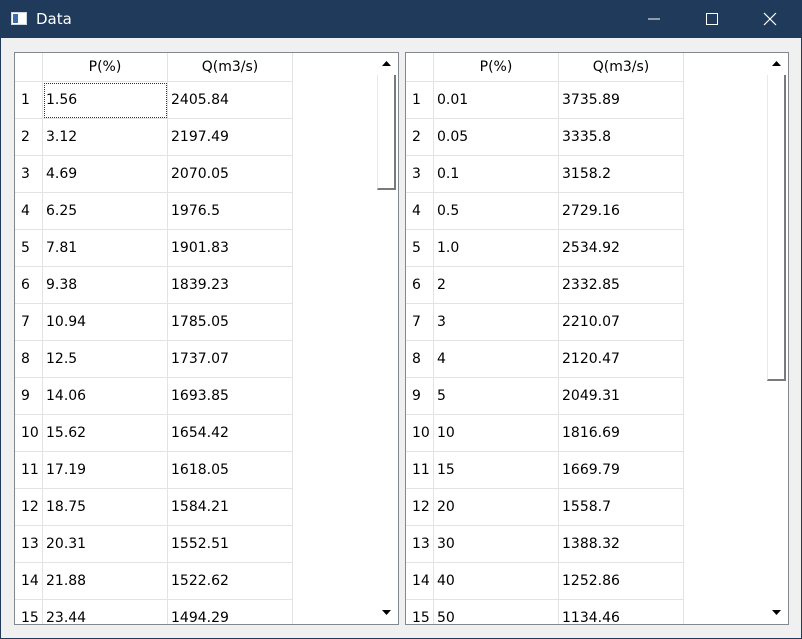 The height and width of the screenshot is (639, 802). Describe the element at coordinates (496, 359) in the screenshot. I see `cell-p: 4` at that location.